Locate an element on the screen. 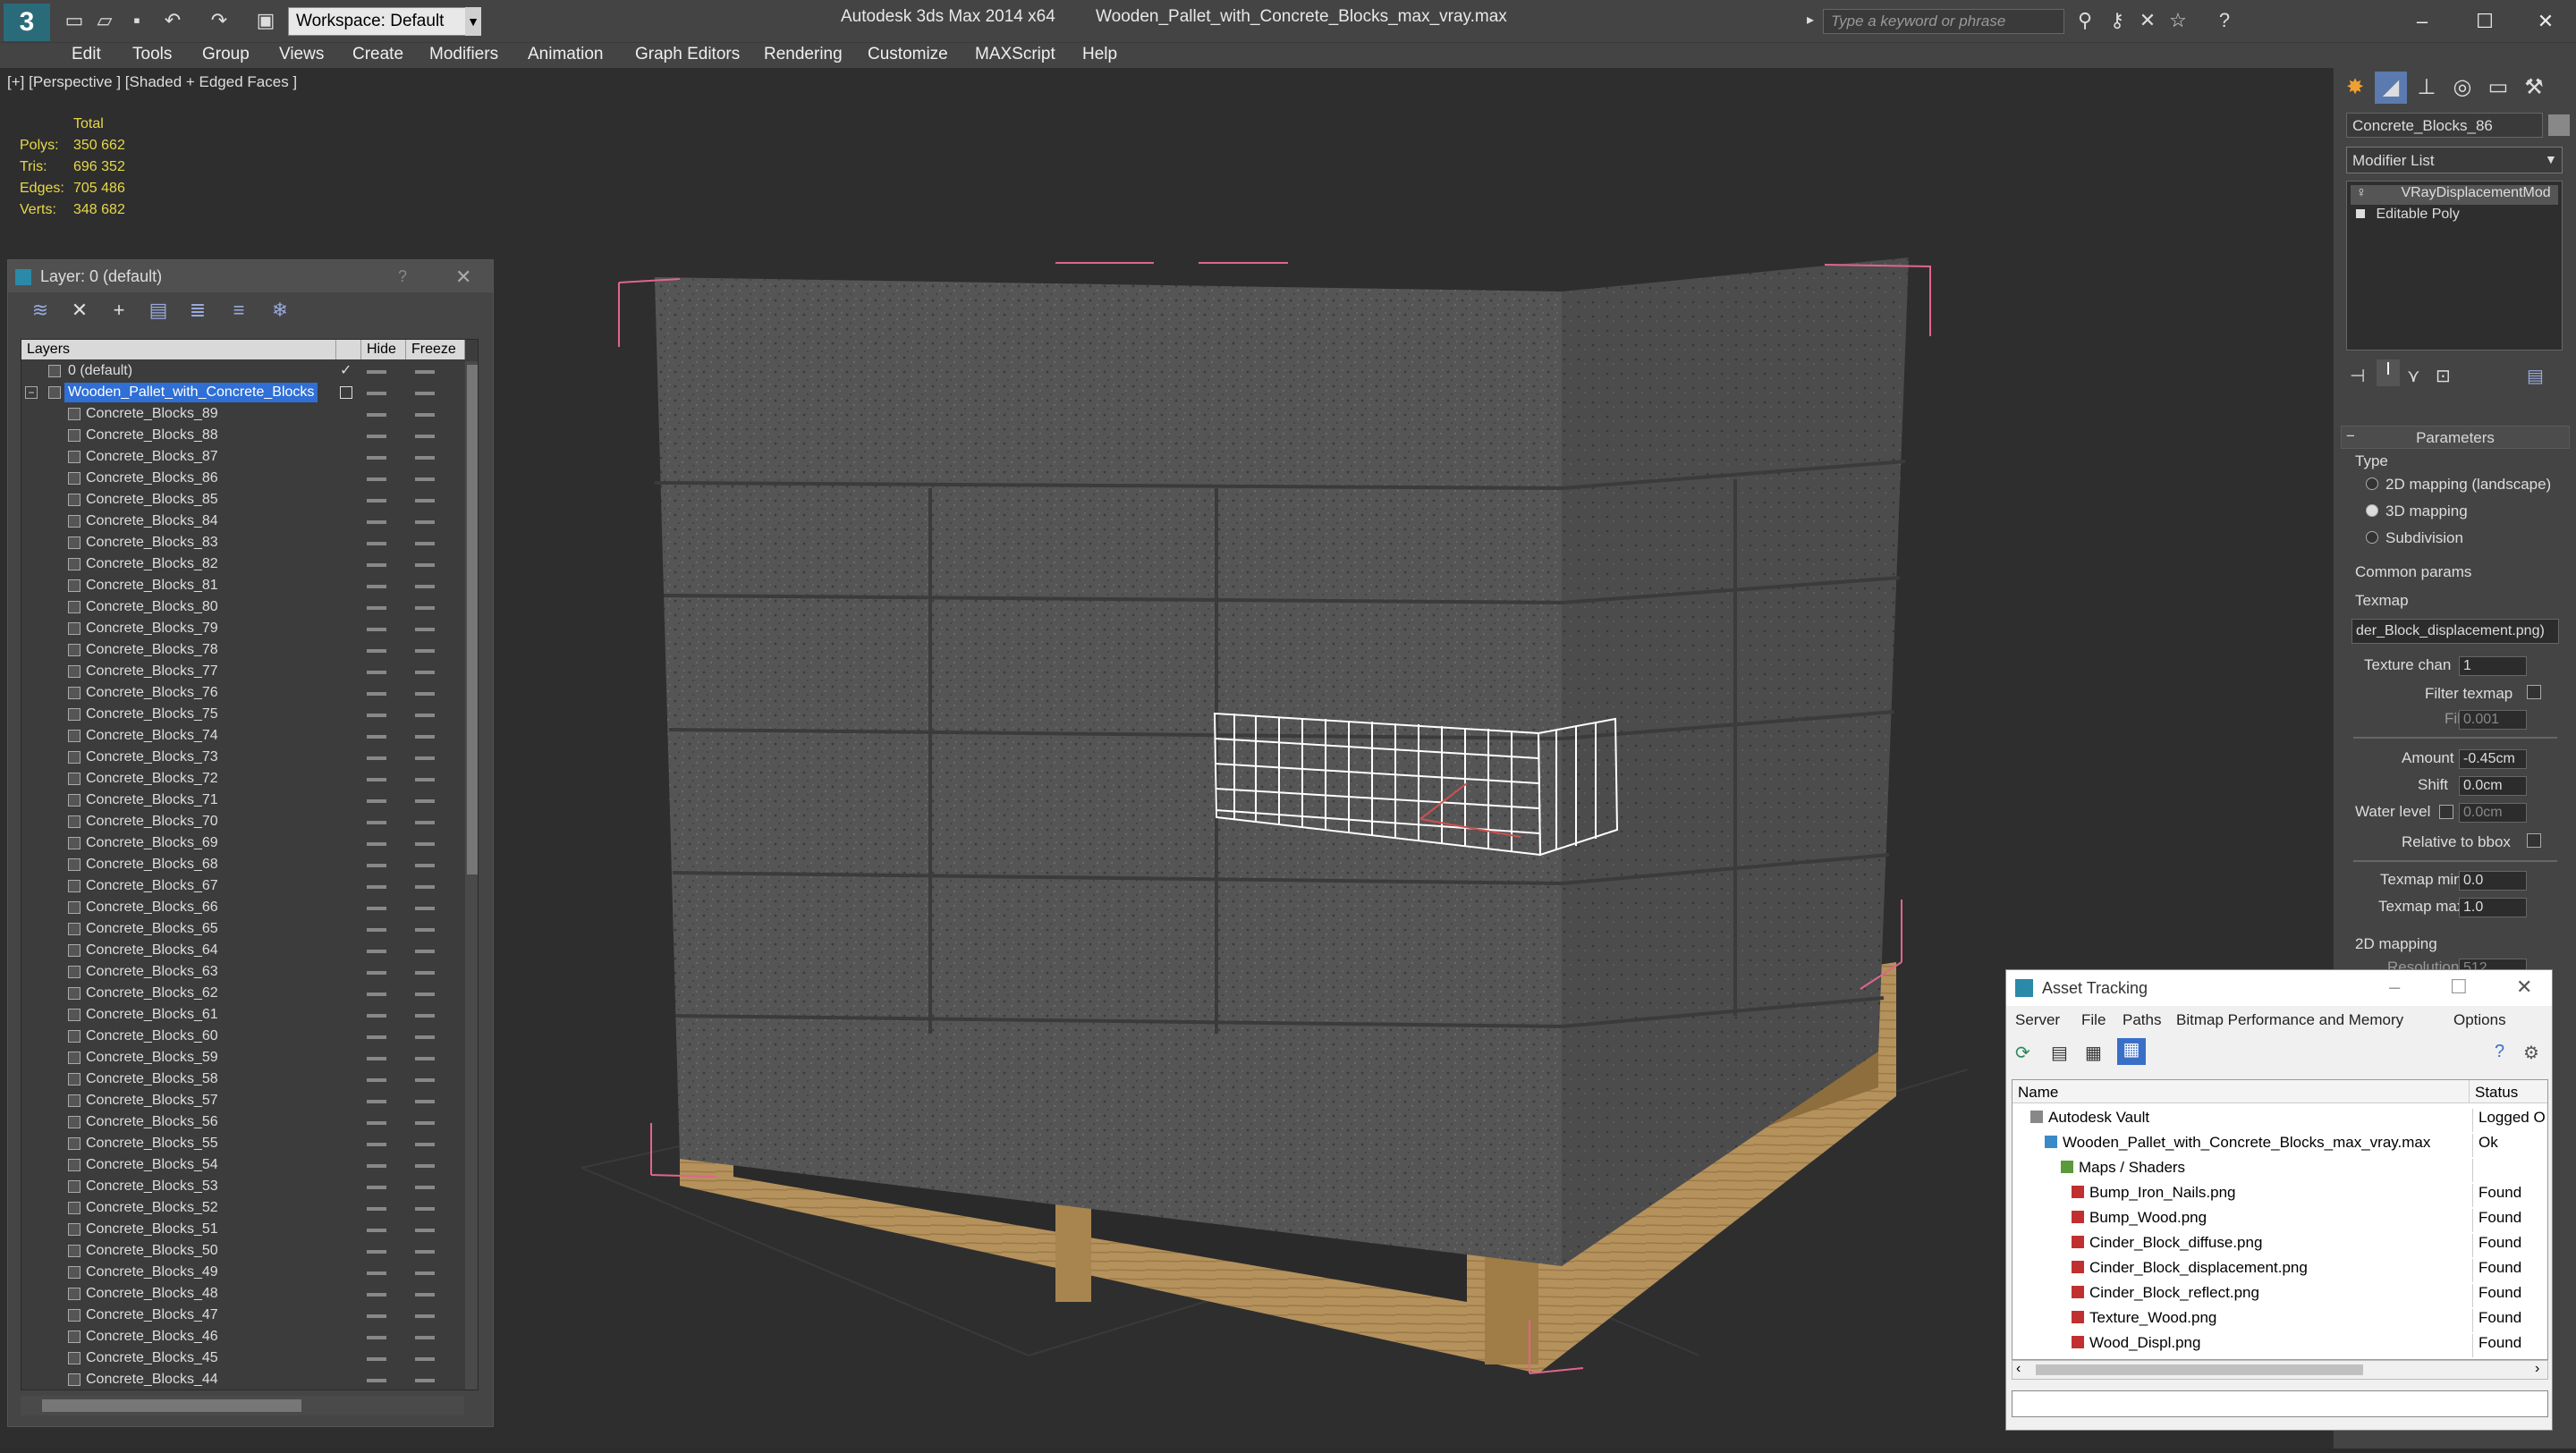 The image size is (2576, 1453). menu-bitmap-performance: Bitmap Performance and Memory is located at coordinates (2289, 1020).